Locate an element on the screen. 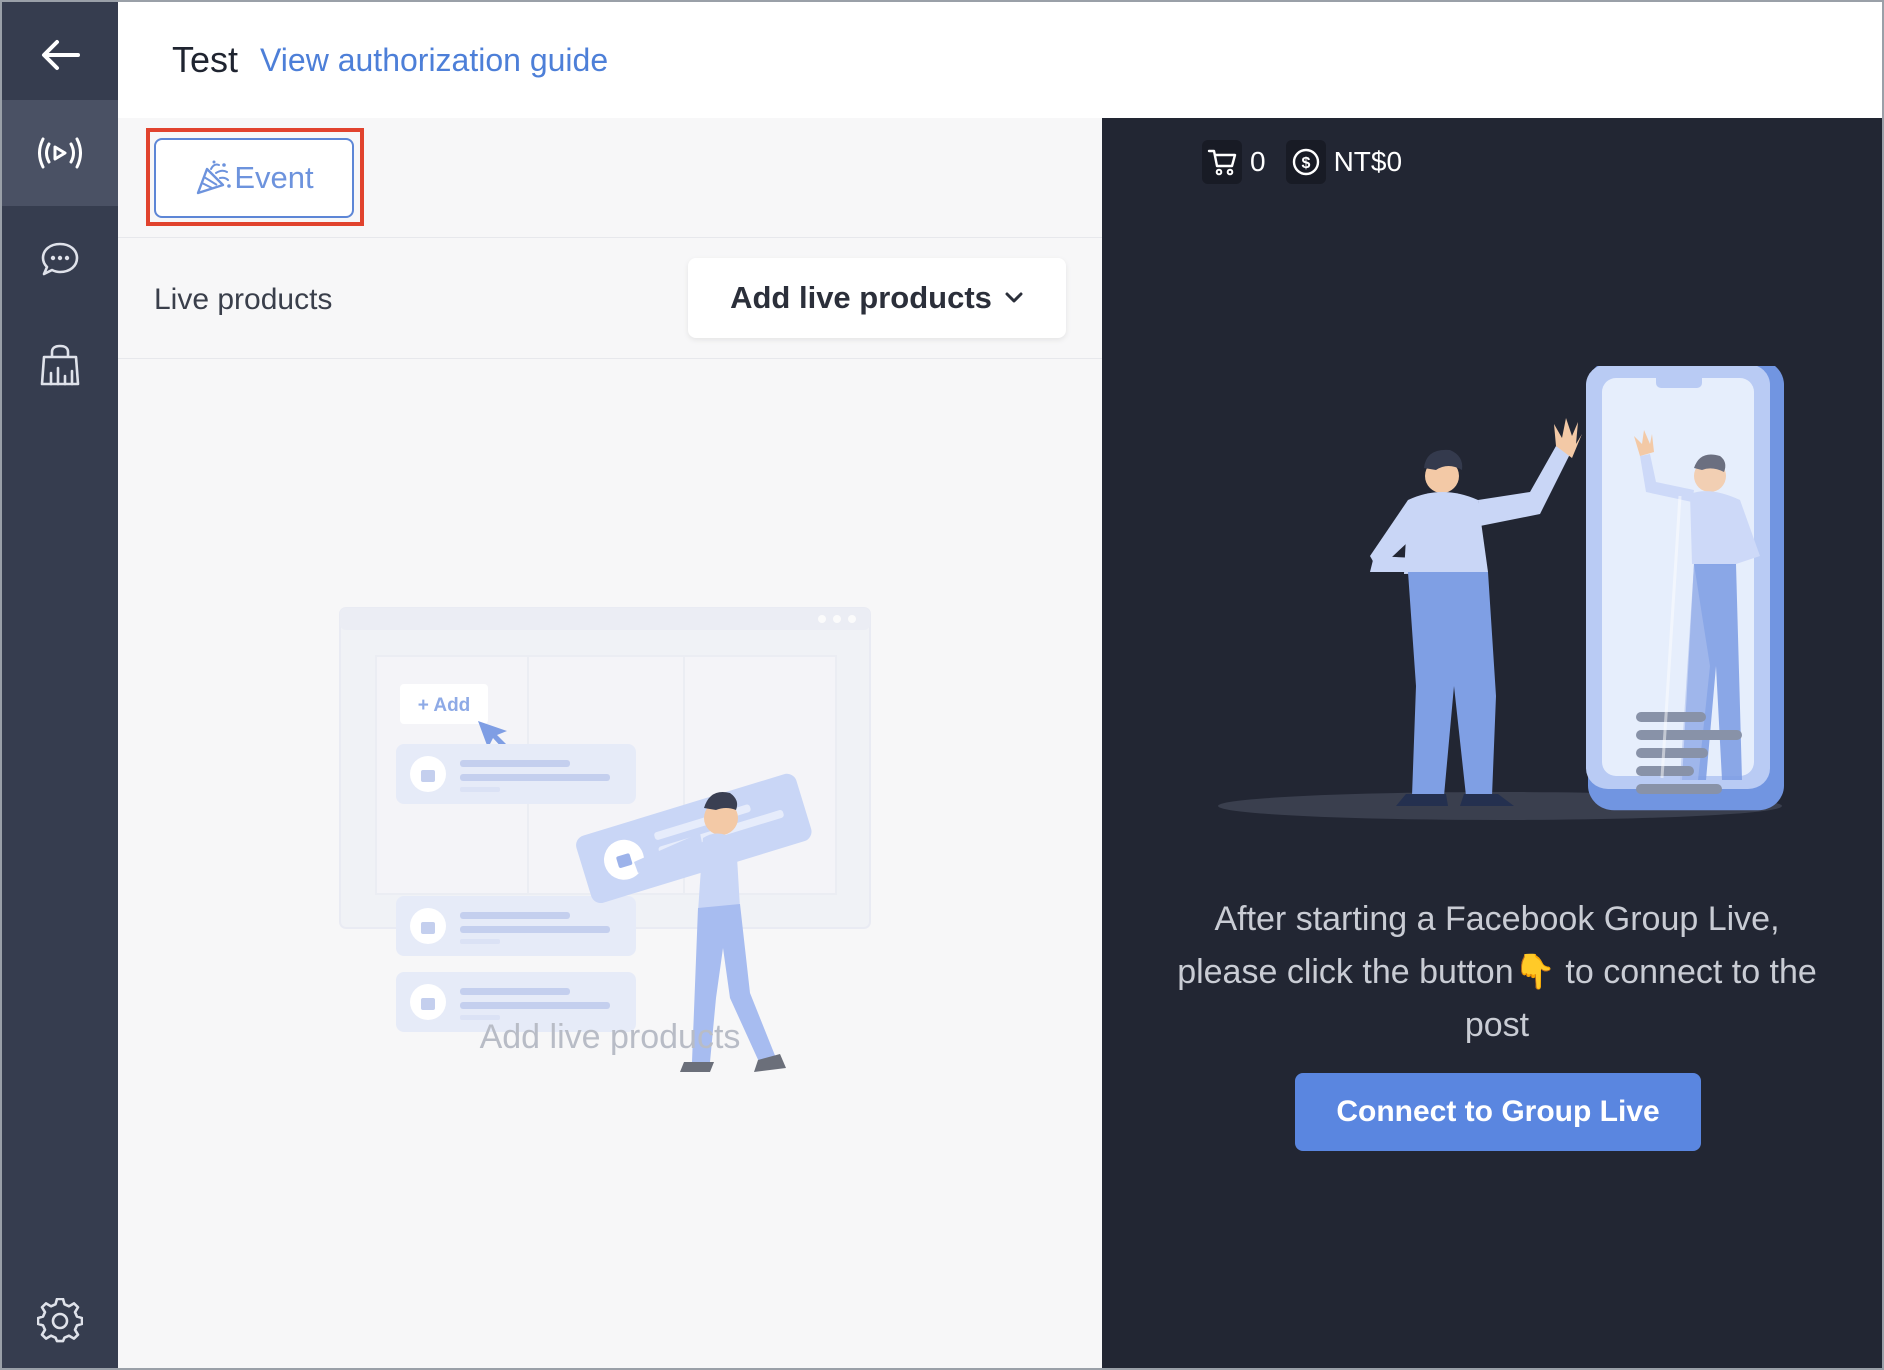 Image resolution: width=1884 pixels, height=1370 pixels. empty-state-illustration: + Add is located at coordinates (605, 839).